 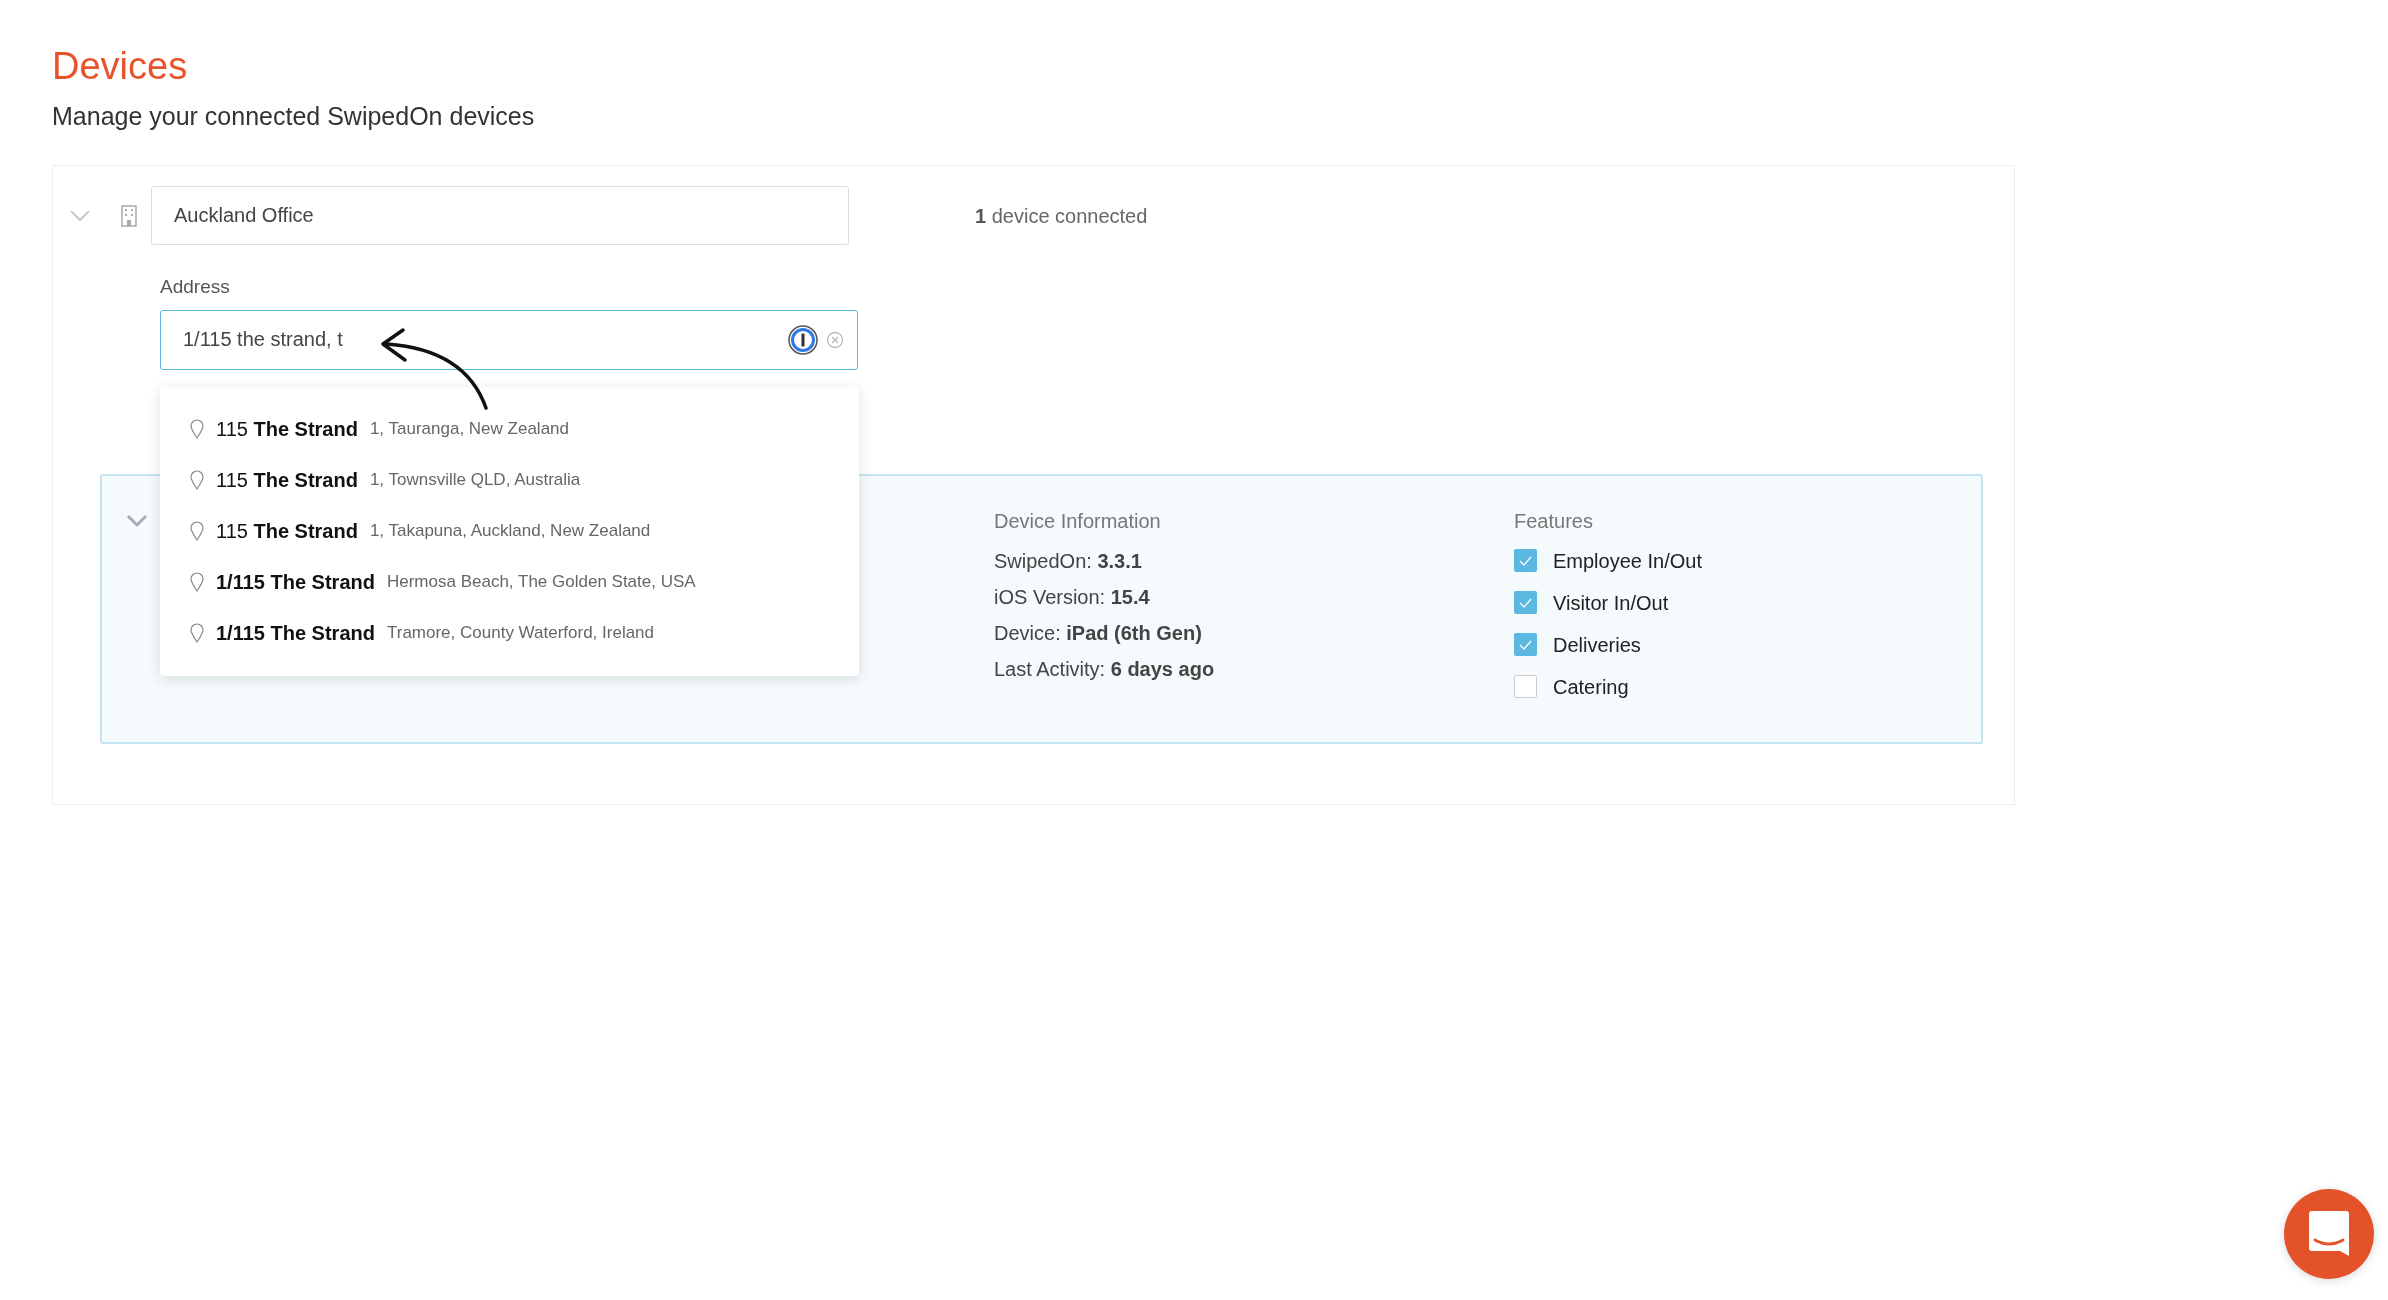 I want to click on device-info-text: iOS Version: 15.4, so click(x=1072, y=597).